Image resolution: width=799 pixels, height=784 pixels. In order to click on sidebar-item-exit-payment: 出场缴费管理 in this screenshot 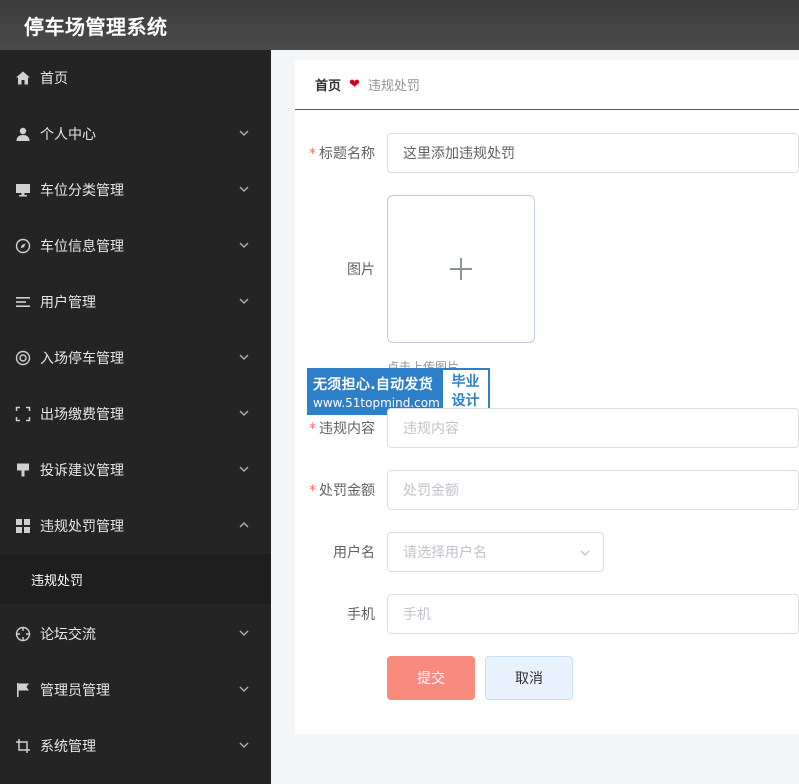, I will do `click(135, 414)`.